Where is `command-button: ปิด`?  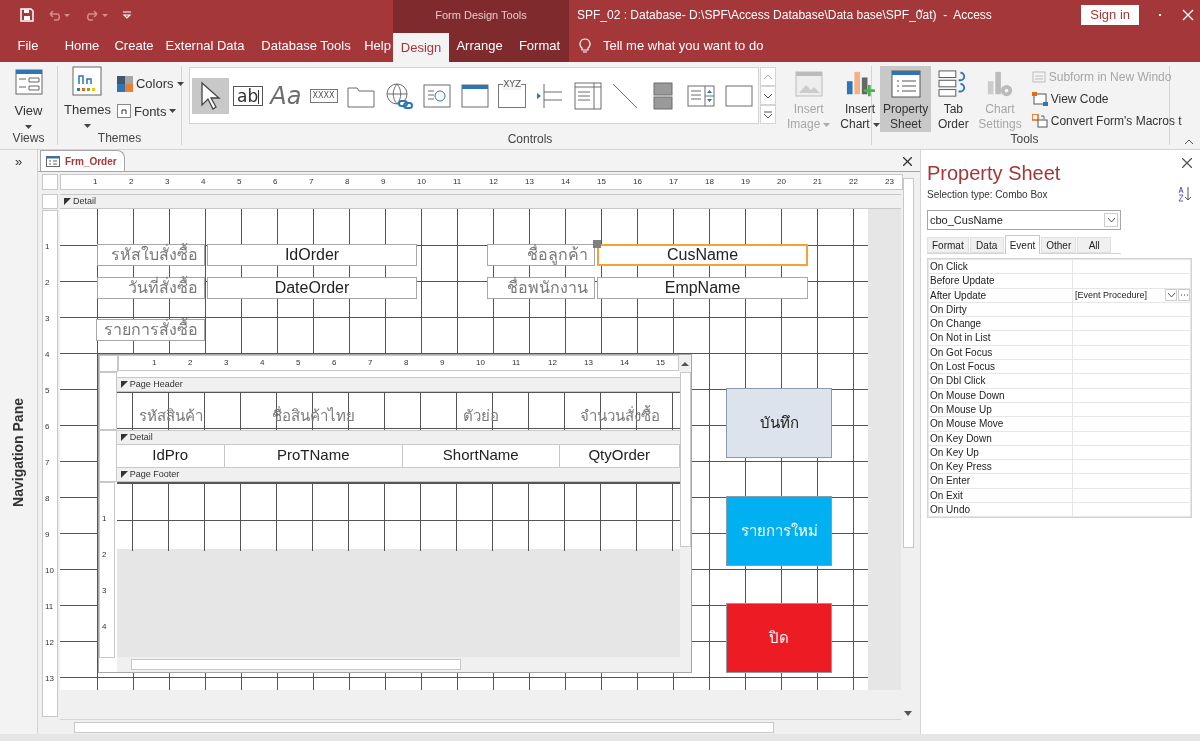 command-button: ปิด is located at coordinates (779, 638).